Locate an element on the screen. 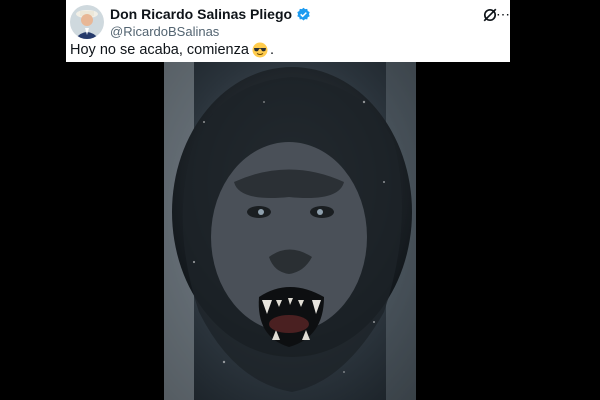 The image size is (600, 400). verified-badge-icon is located at coordinates (303, 14).